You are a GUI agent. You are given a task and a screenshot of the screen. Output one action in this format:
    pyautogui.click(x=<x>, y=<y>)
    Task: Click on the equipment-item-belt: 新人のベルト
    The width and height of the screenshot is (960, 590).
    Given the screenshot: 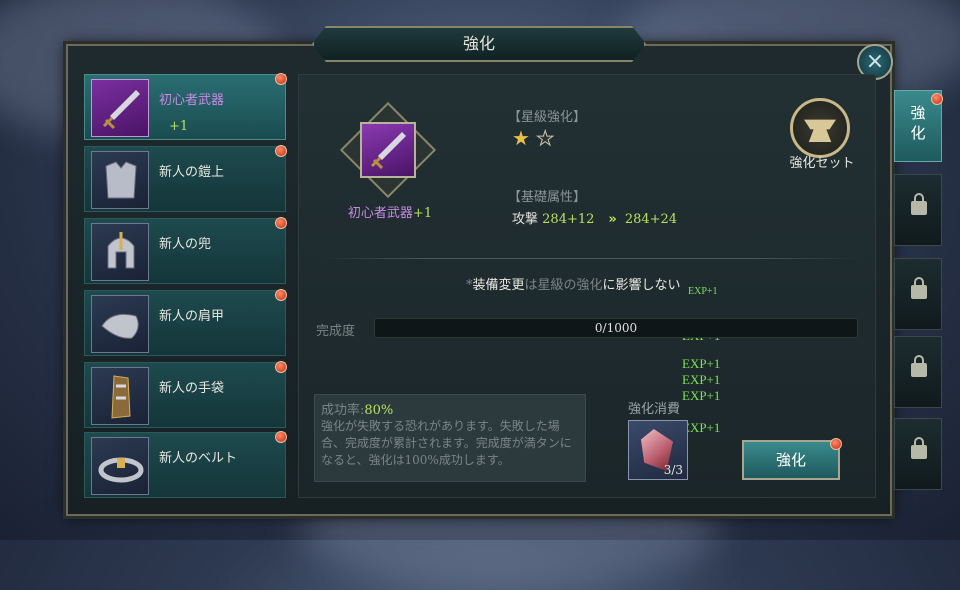 What is the action you would take?
    pyautogui.click(x=185, y=464)
    